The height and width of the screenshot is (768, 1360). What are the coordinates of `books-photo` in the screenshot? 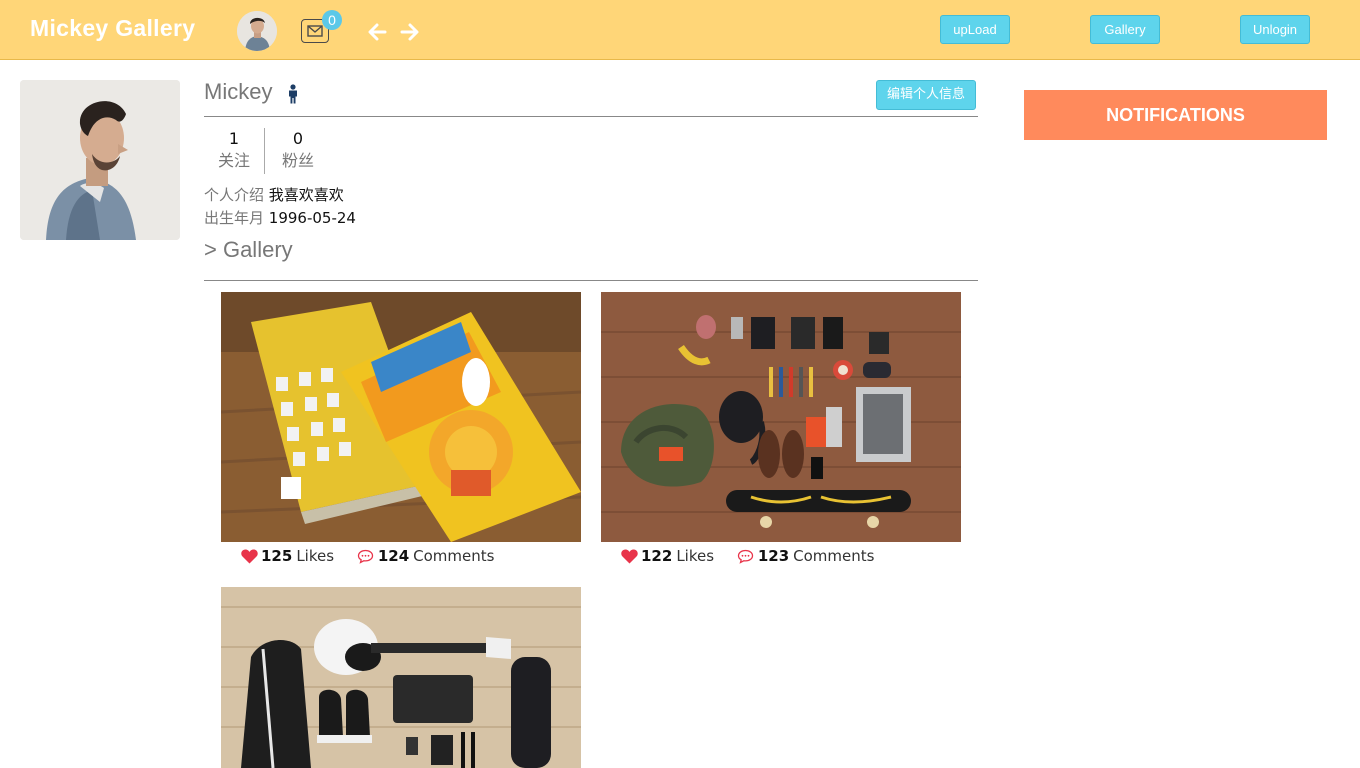 It's located at (401, 417).